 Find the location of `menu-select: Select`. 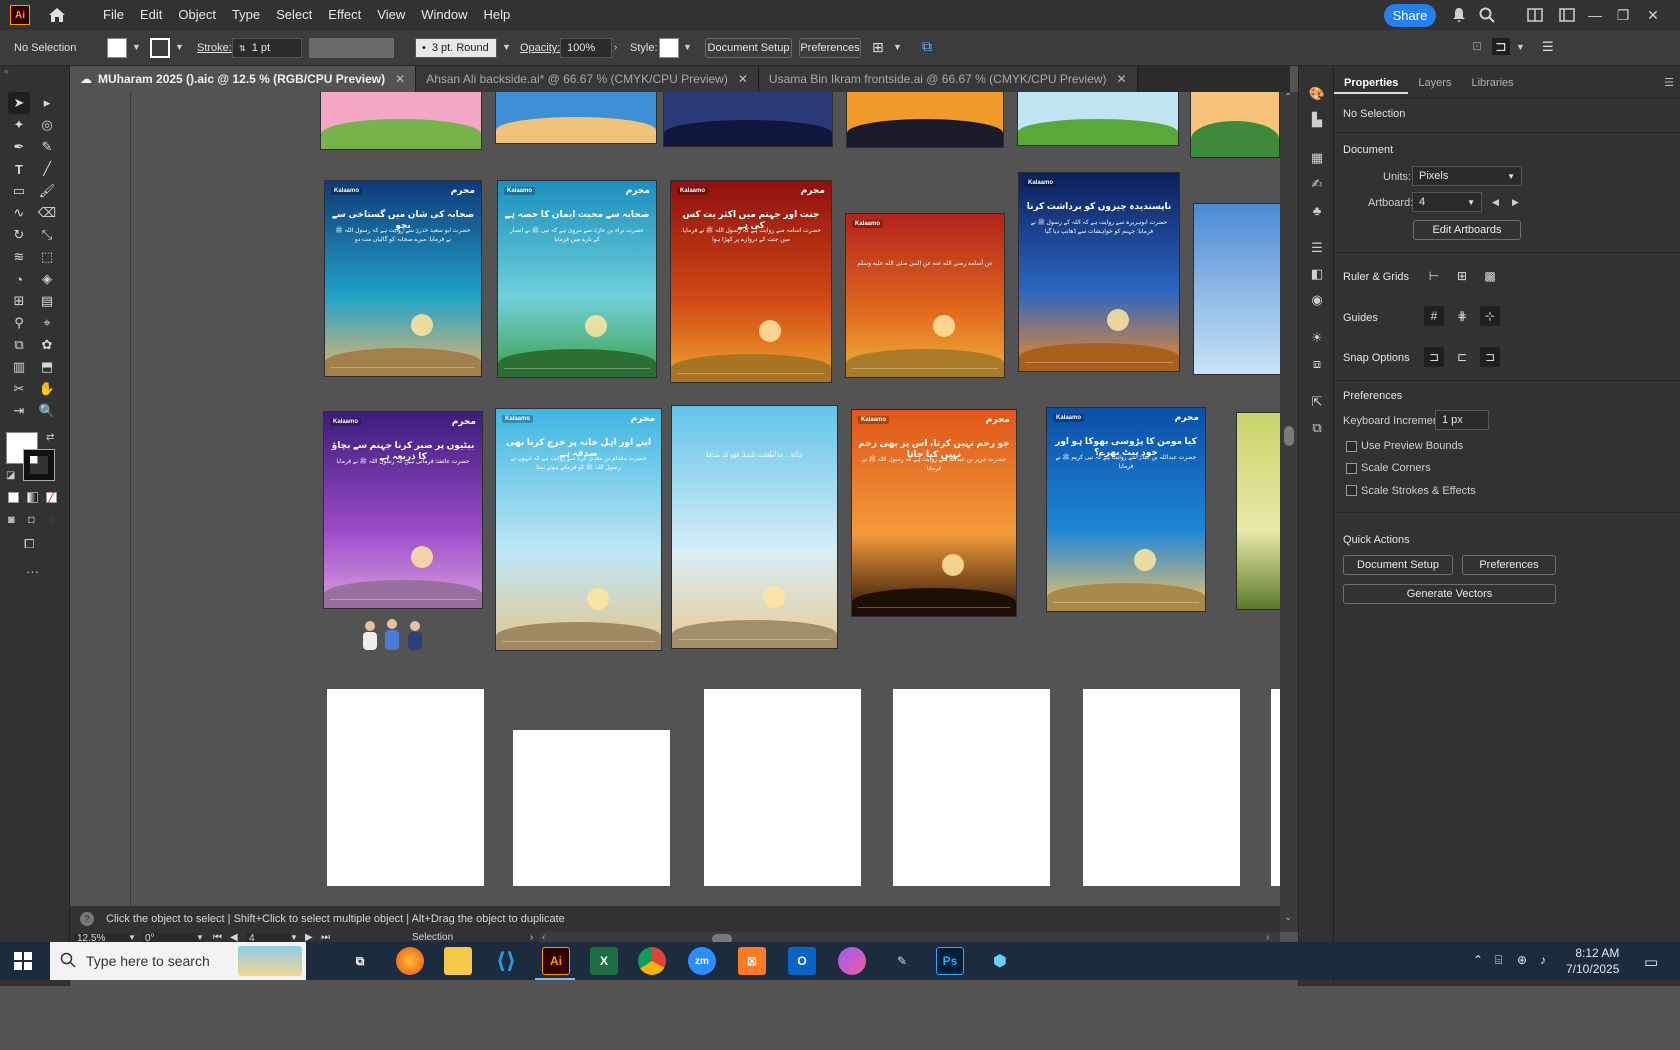

menu-select: Select is located at coordinates (294, 15).